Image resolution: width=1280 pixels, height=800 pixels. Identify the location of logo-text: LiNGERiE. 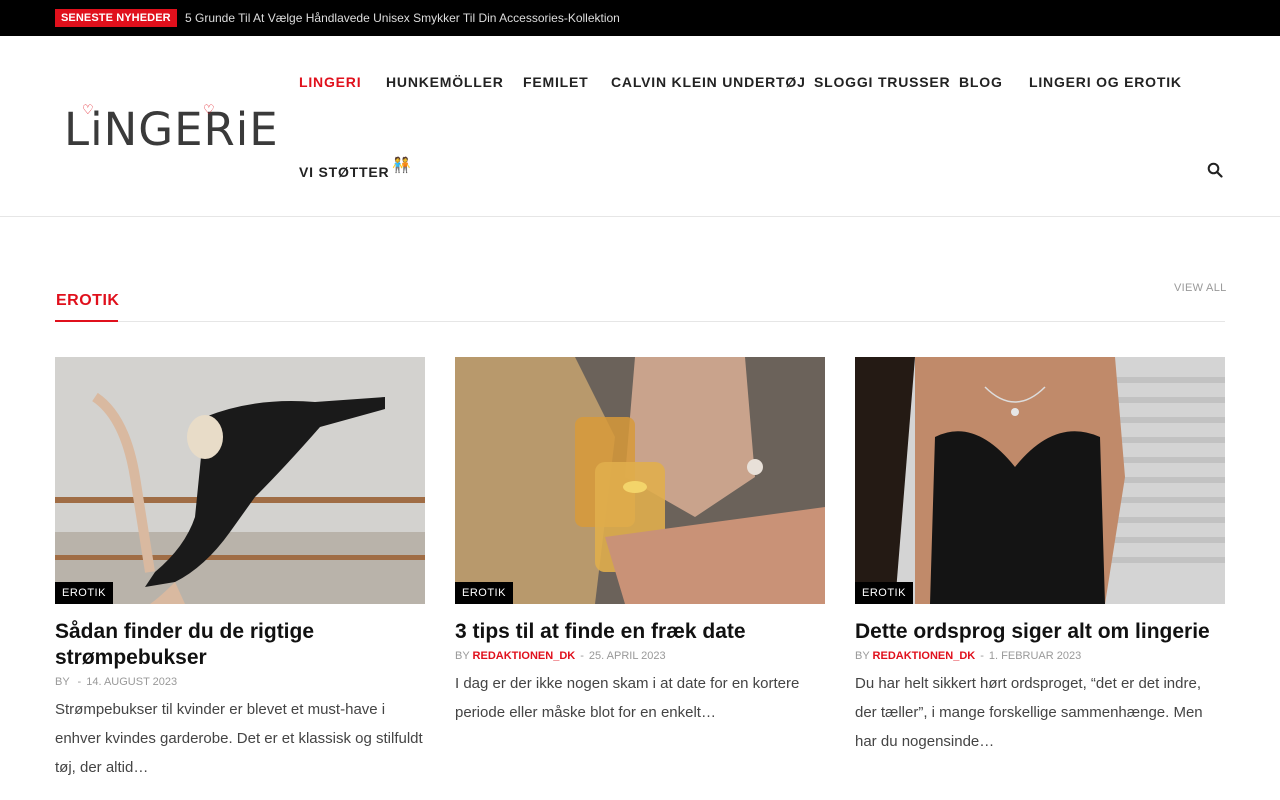
(171, 129).